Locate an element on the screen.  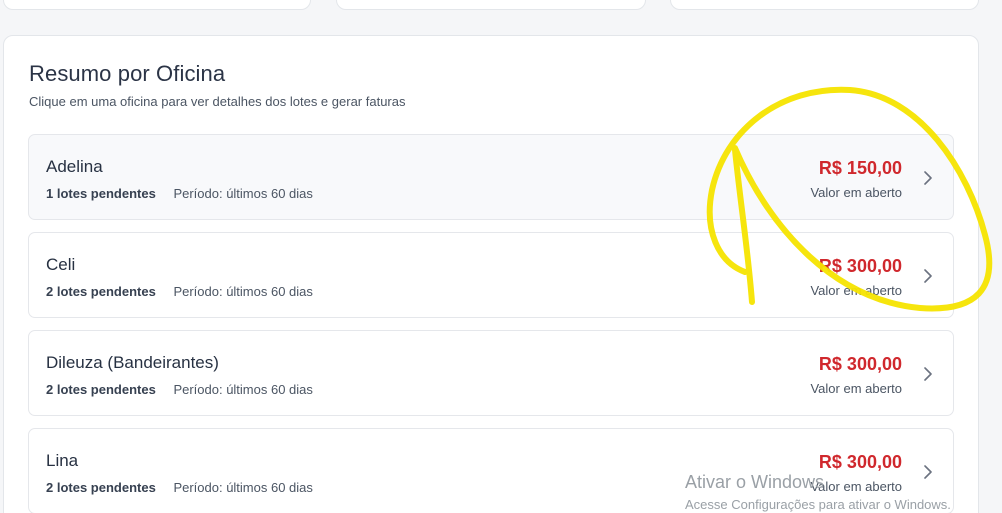
workshop-name: Dileuza (Bandeirantes) is located at coordinates (132, 362).